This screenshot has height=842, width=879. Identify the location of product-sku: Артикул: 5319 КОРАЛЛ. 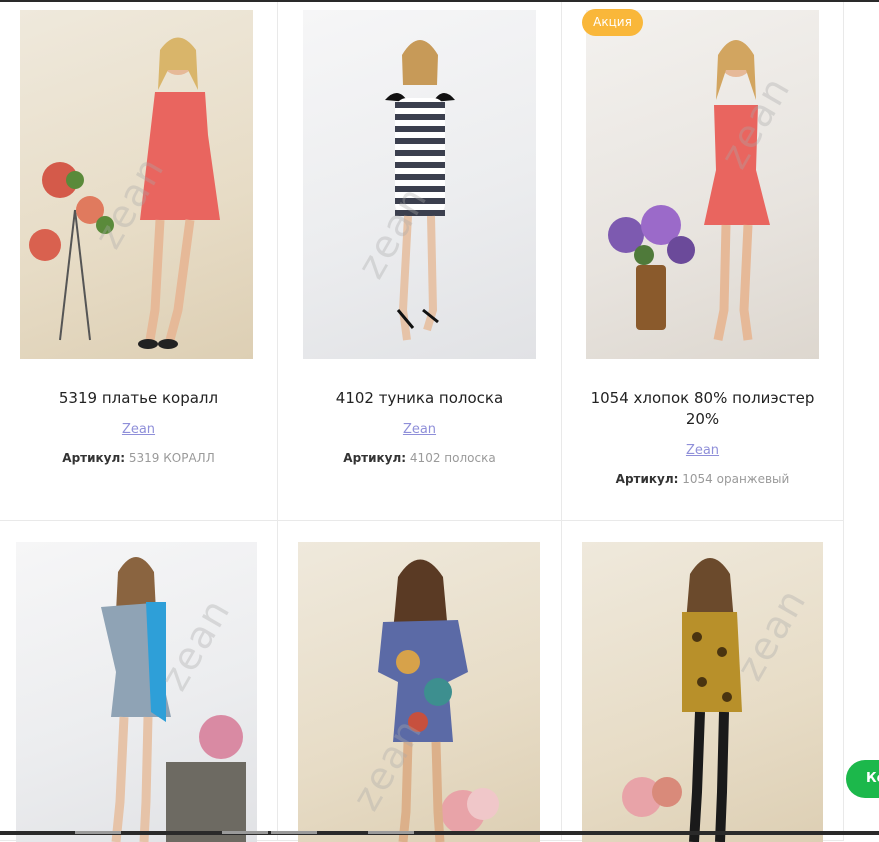
(138, 458).